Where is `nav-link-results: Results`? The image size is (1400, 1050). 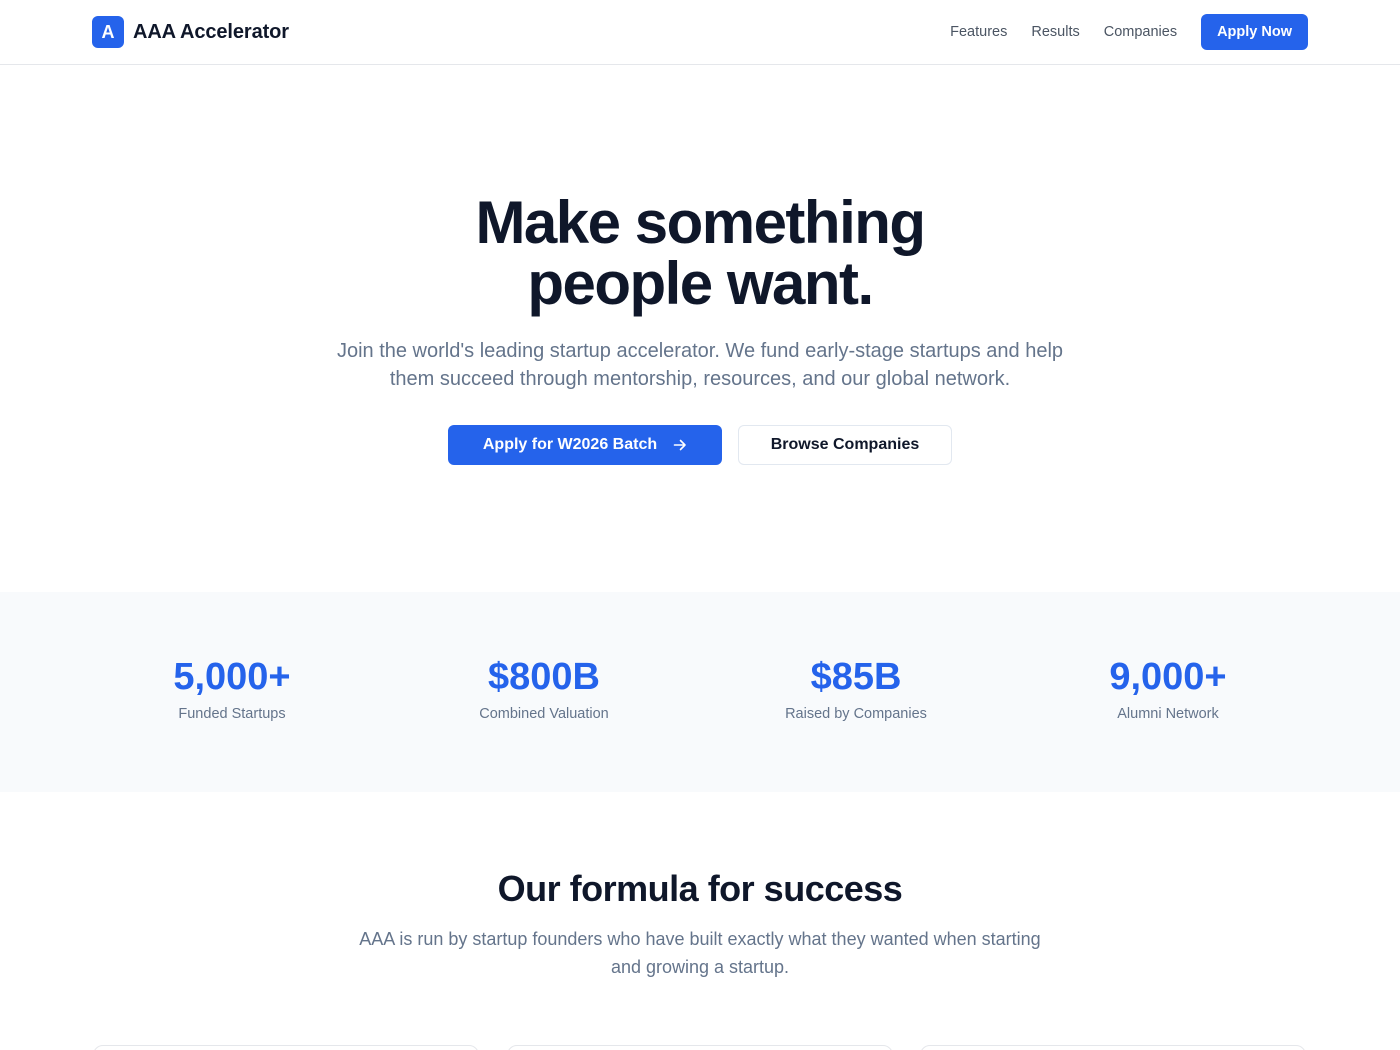
nav-link-results: Results is located at coordinates (1055, 32).